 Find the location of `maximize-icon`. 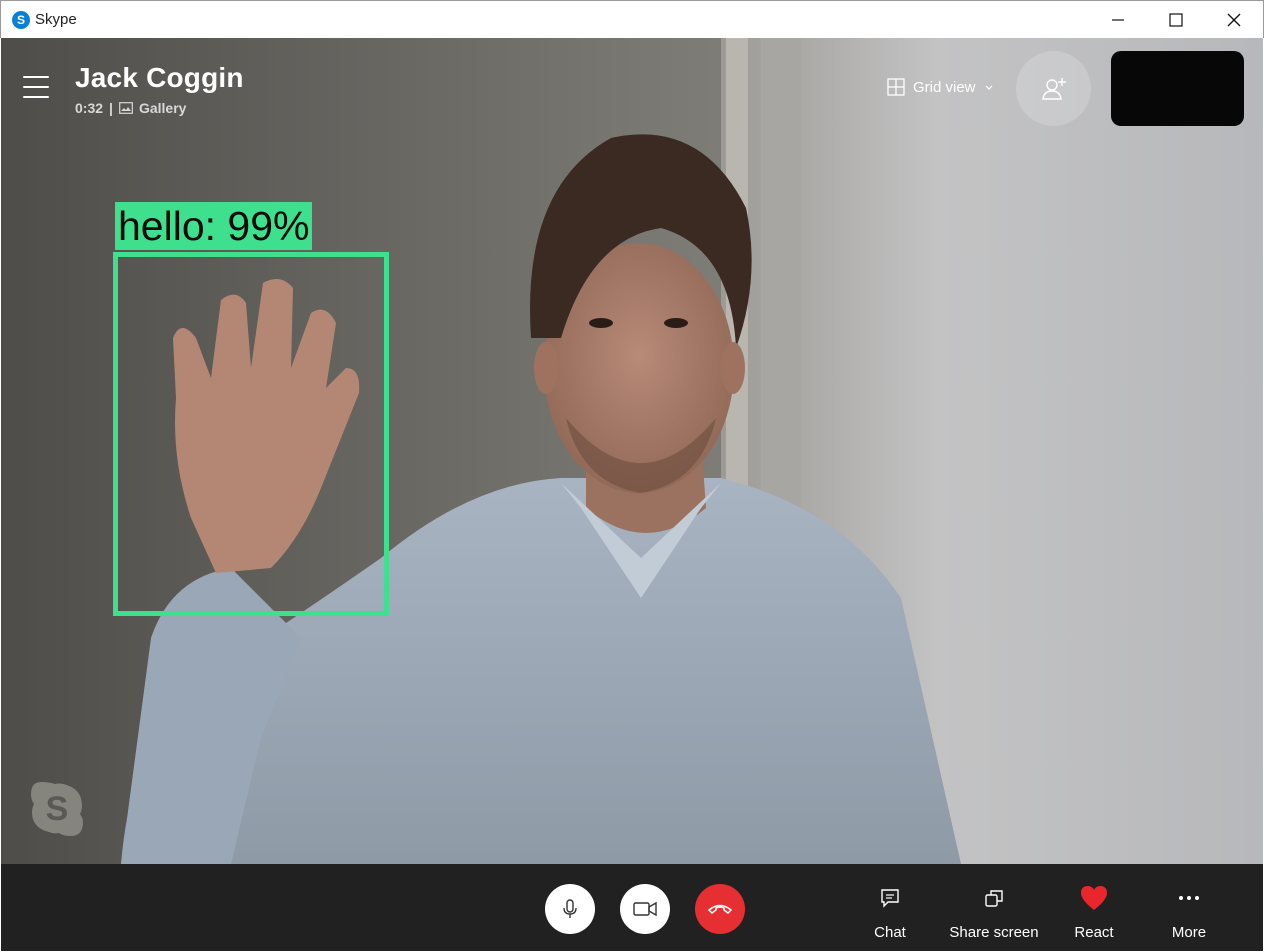

maximize-icon is located at coordinates (1176, 20).